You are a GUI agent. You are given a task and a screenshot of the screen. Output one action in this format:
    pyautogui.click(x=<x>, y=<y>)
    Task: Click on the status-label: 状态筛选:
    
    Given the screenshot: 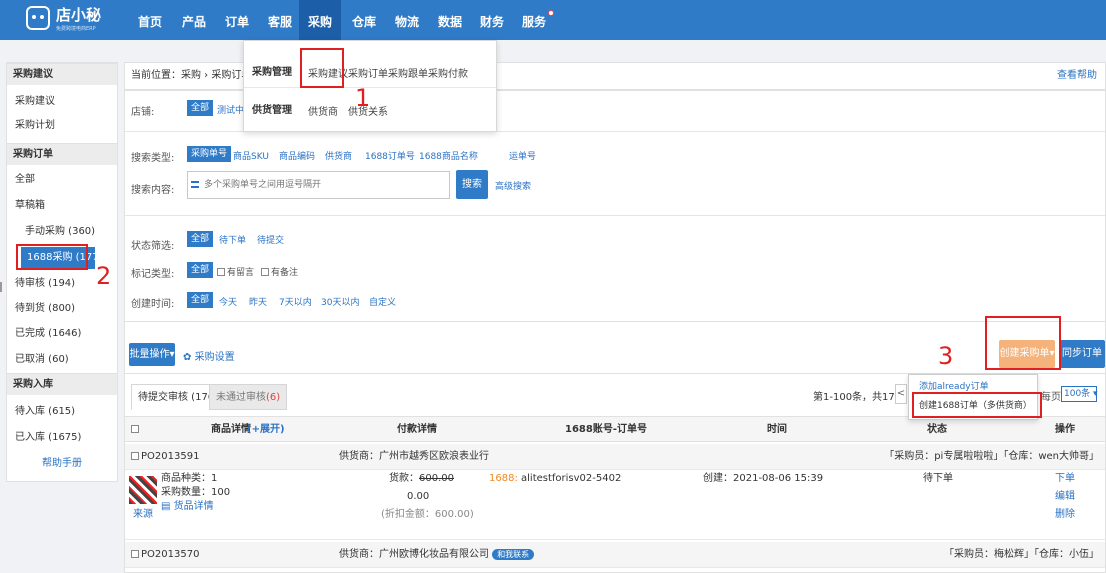 What is the action you would take?
    pyautogui.click(x=153, y=246)
    